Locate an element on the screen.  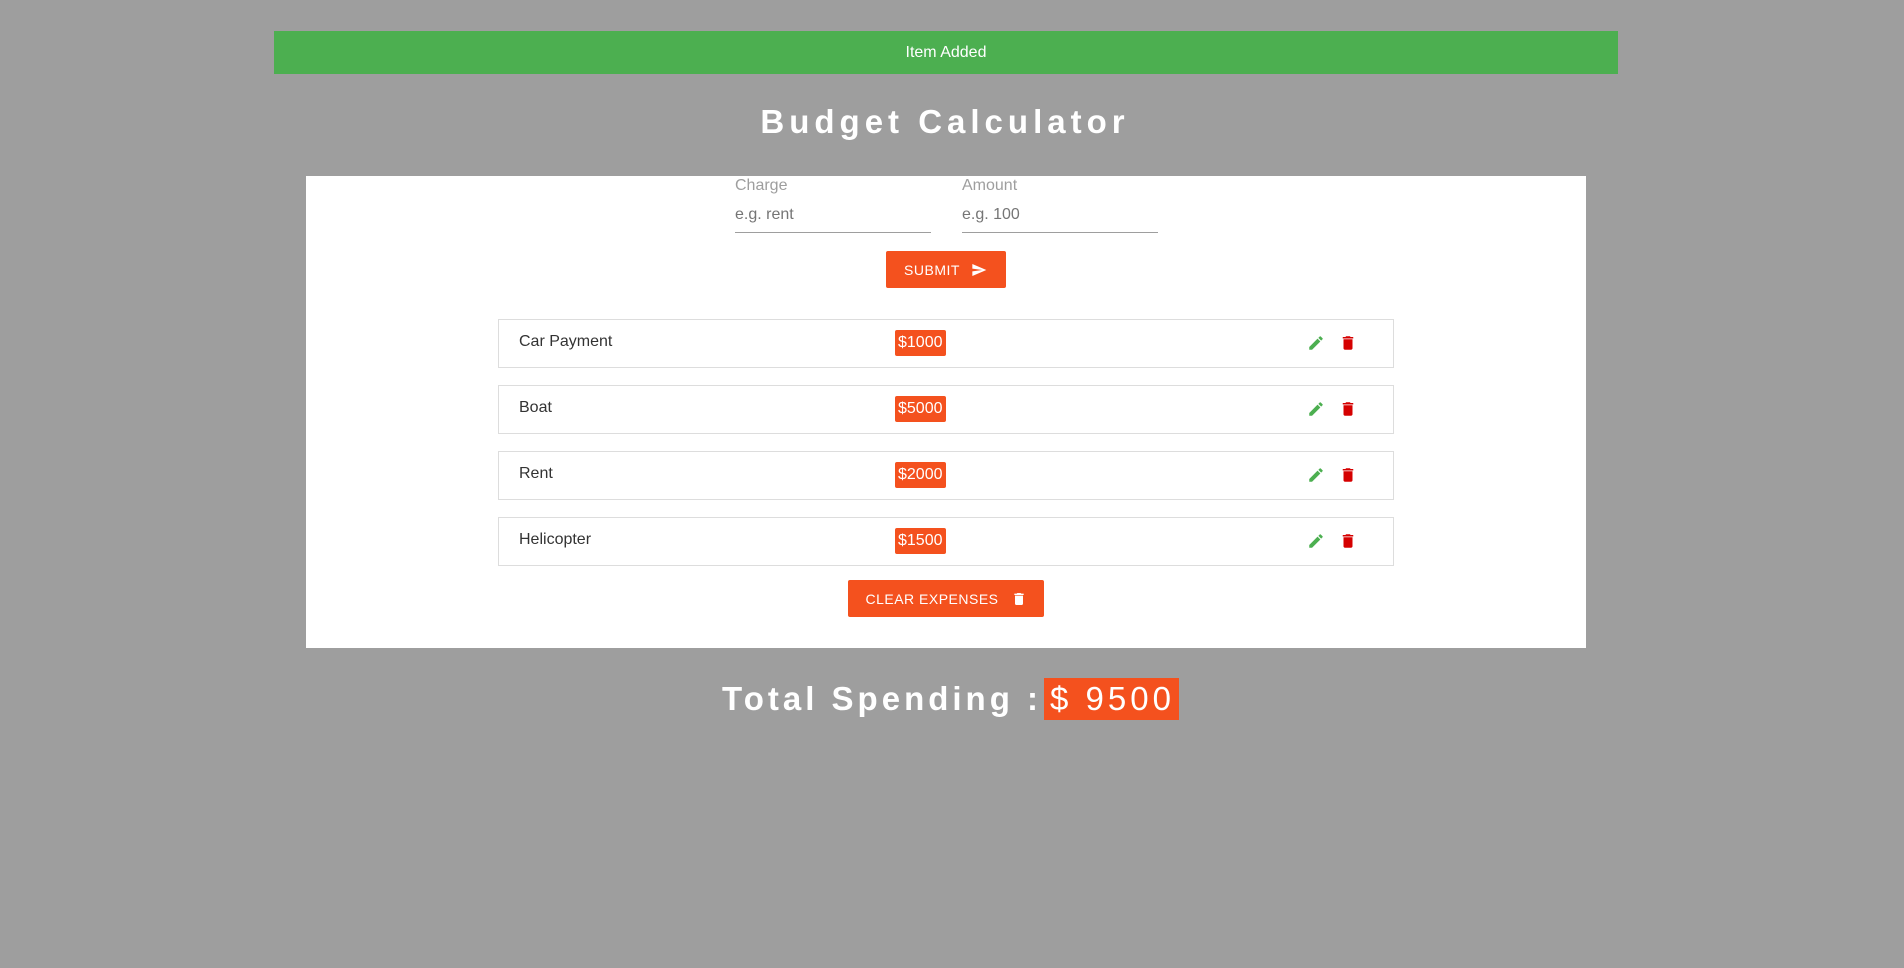
expense-item: Boat $5000 is located at coordinates (946, 409).